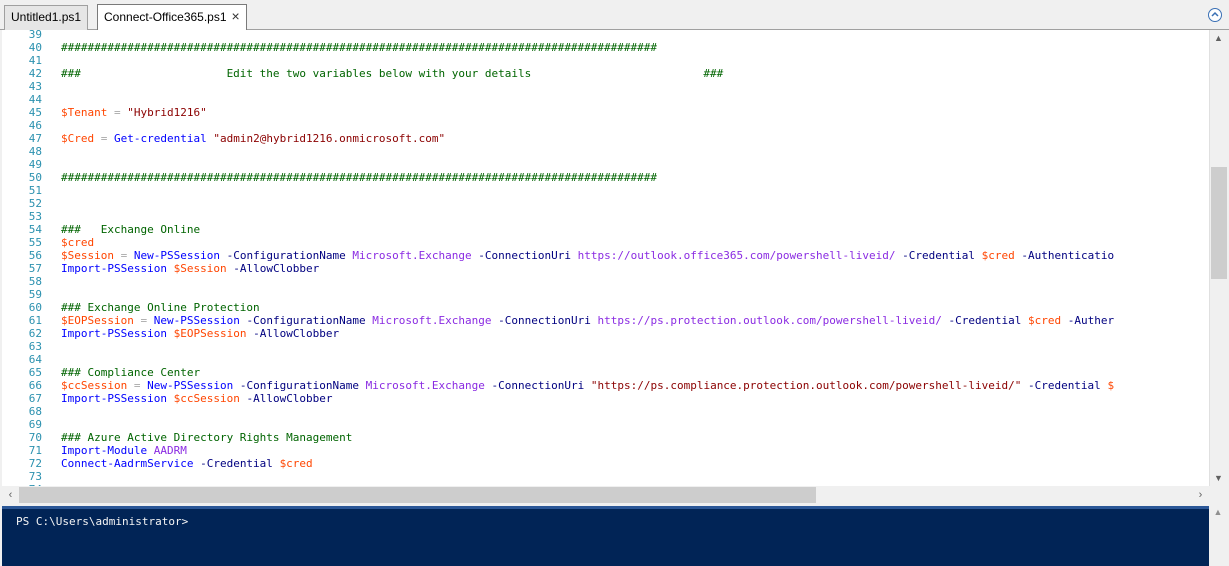 This screenshot has width=1229, height=566. Describe the element at coordinates (22, 346) in the screenshot. I see `code-line: 63` at that location.